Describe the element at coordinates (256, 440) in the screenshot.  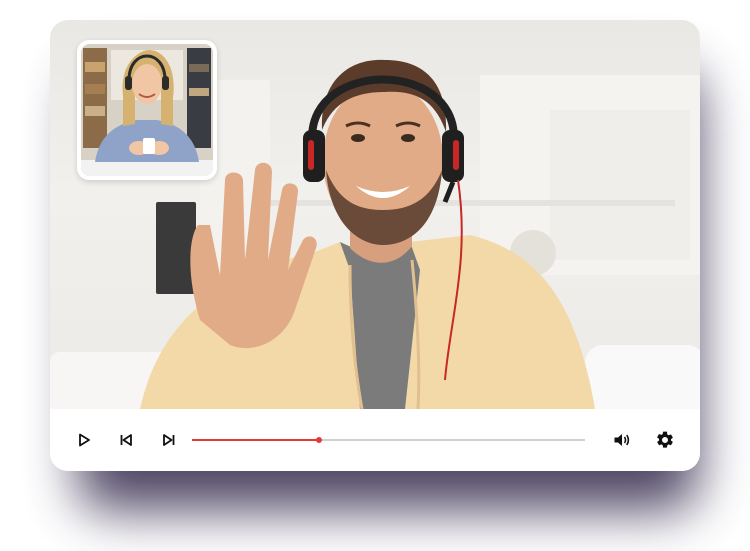
I see `progress-fill` at that location.